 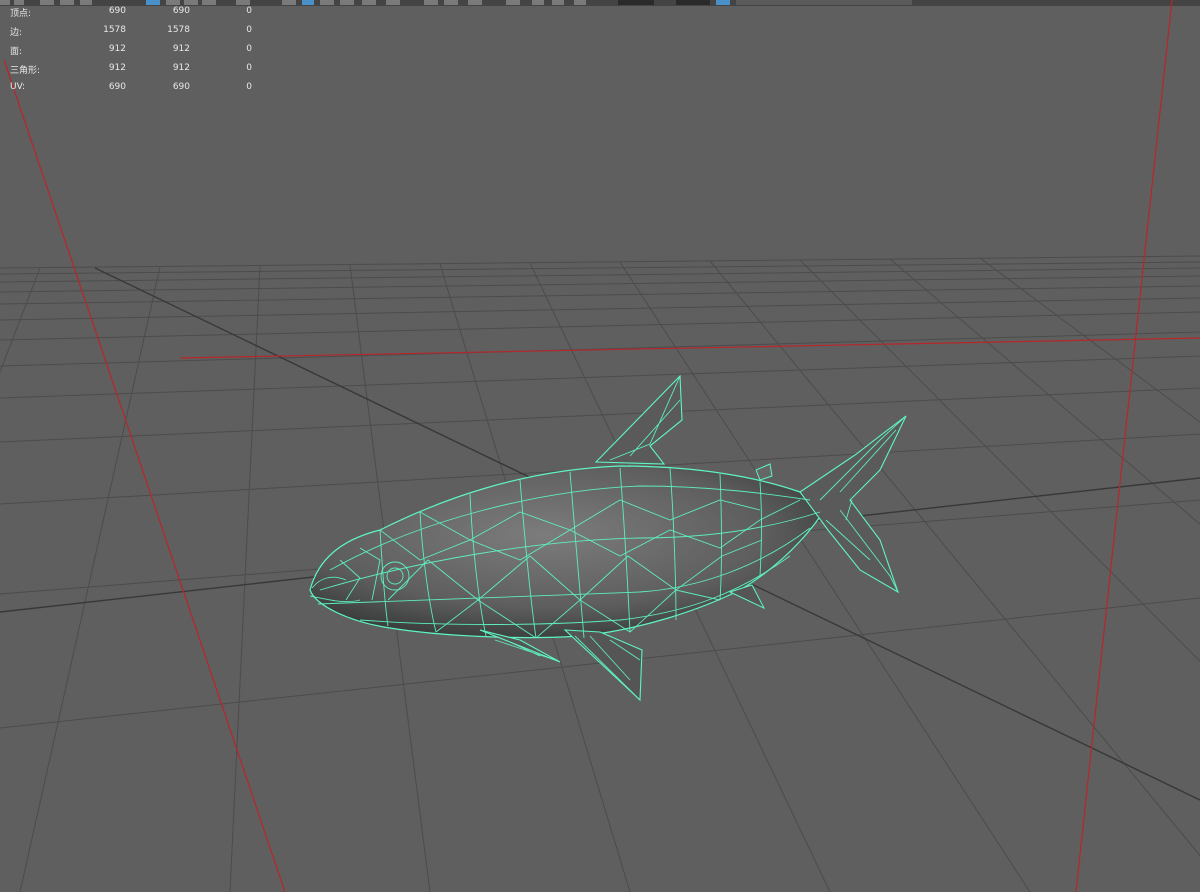 I want to click on hud-label: 顶点:, so click(x=21, y=14).